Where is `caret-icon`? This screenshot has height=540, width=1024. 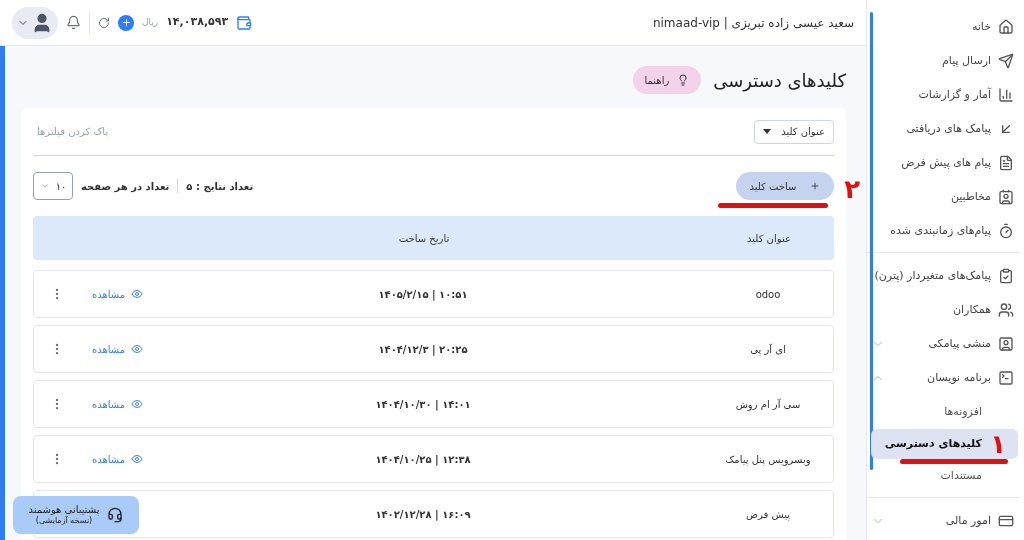
caret-icon is located at coordinates (767, 131).